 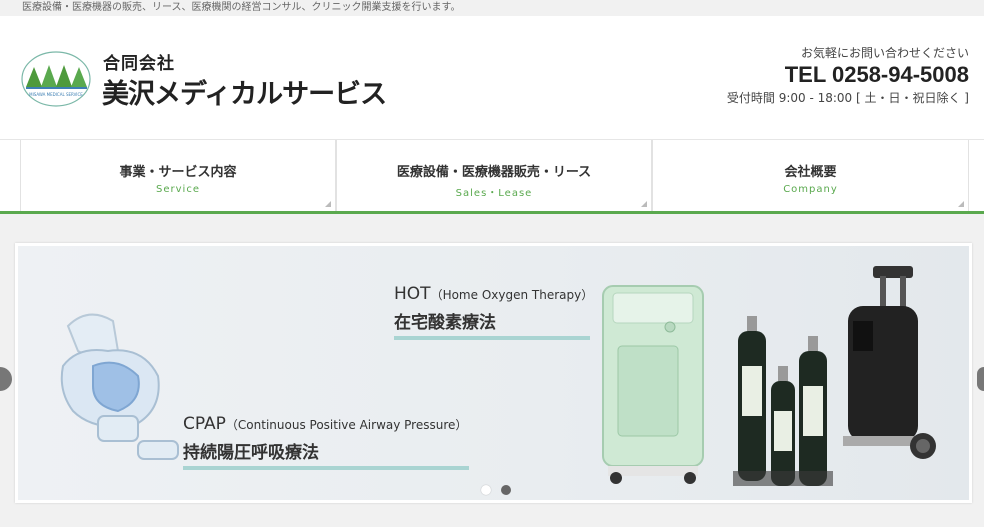 What do you see at coordinates (244, 94) in the screenshot?
I see `company-name: 美沢メディカルサービス` at bounding box center [244, 94].